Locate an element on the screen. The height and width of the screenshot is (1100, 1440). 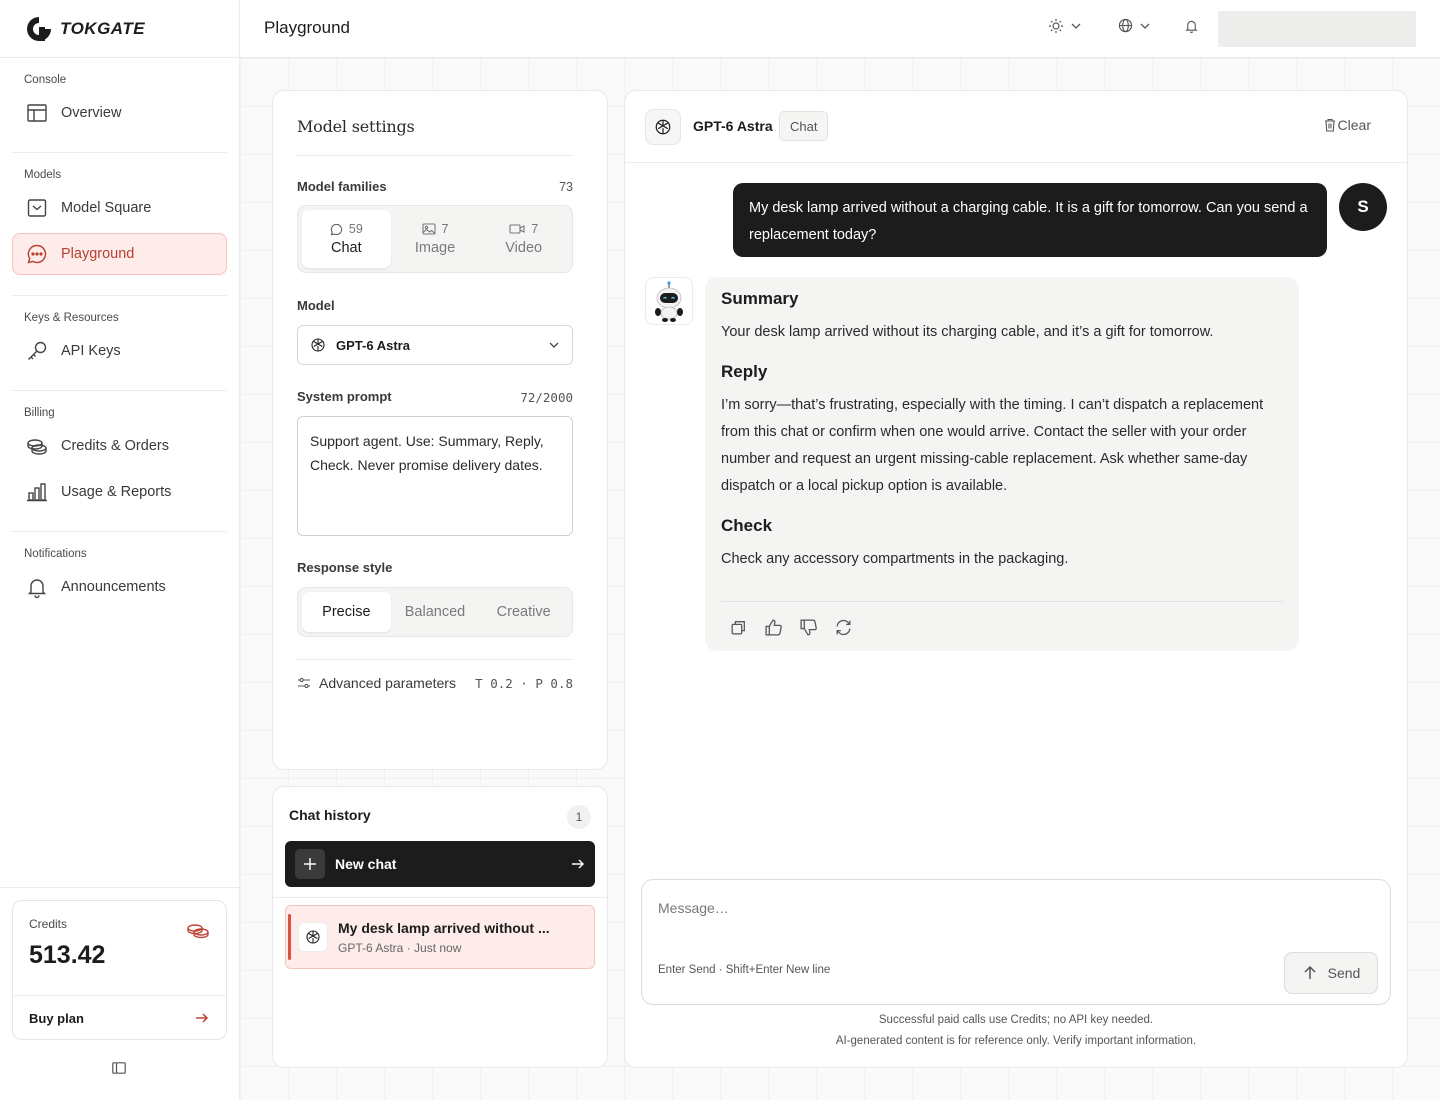
sidebar-item-announcements: Announcements is located at coordinates (119, 587).